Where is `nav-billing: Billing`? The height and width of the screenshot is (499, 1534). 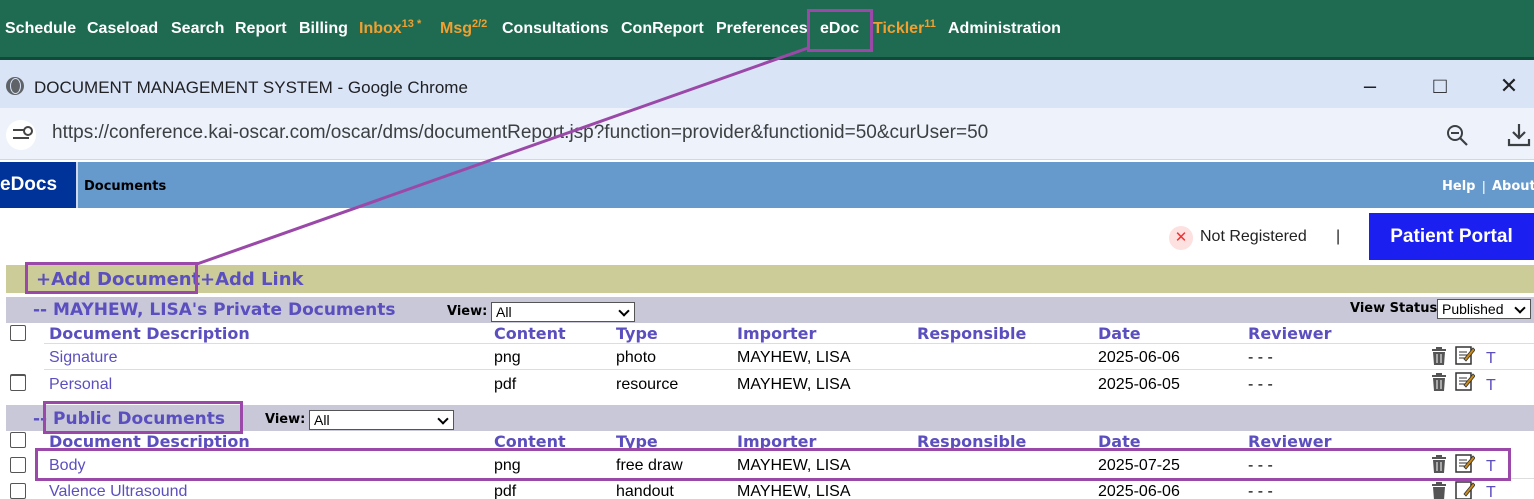 nav-billing: Billing is located at coordinates (323, 29).